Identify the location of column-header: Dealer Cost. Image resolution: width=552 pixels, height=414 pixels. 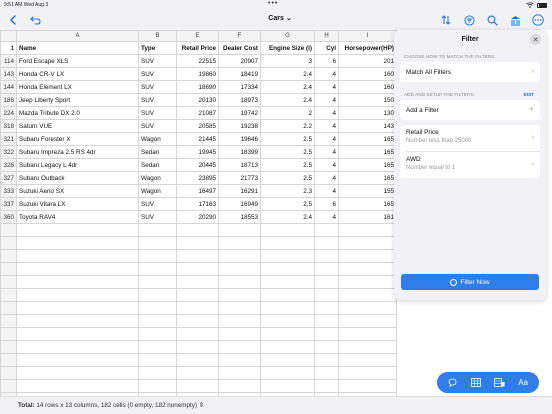
(239, 48).